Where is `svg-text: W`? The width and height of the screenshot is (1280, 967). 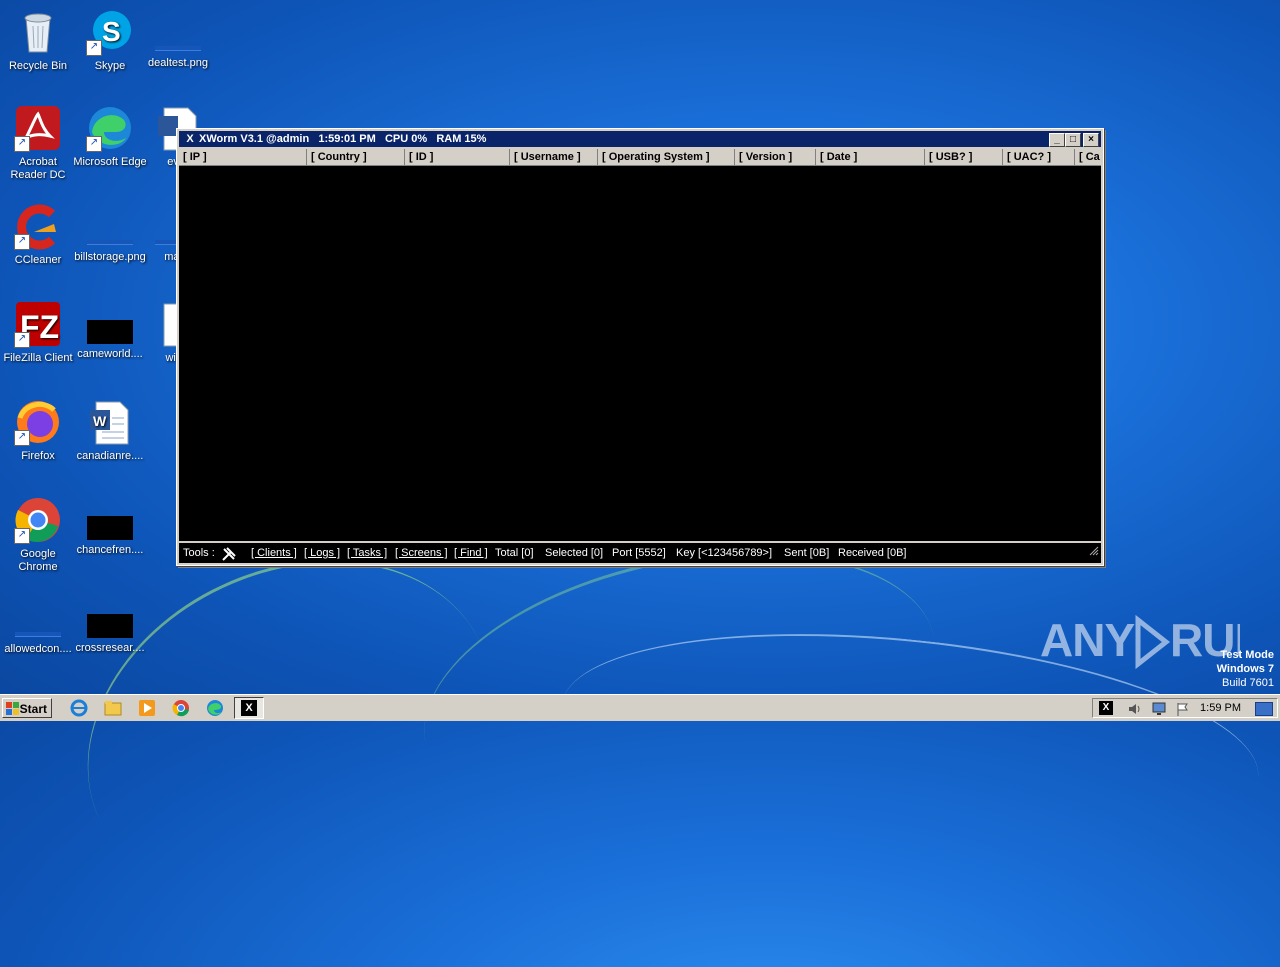
svg-text: W is located at coordinates (100, 421).